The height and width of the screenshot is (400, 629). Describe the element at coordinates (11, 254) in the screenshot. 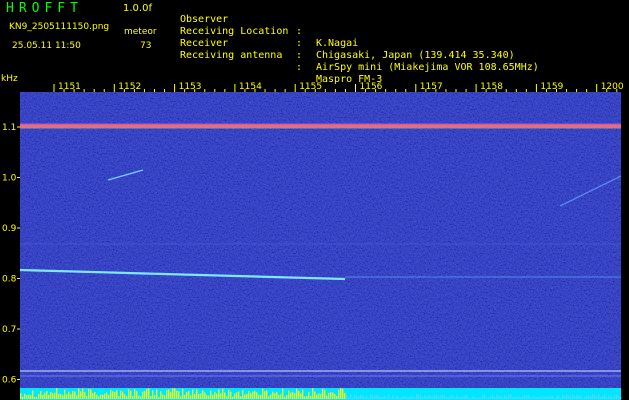

I see `frequency-axis: 1.1 1.0 0.9 0.8 0.7 0.6` at that location.